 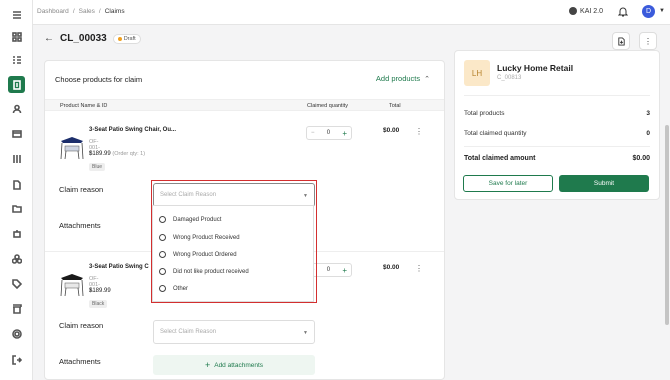 What do you see at coordinates (181, 288) in the screenshot?
I see `option-label: Other` at bounding box center [181, 288].